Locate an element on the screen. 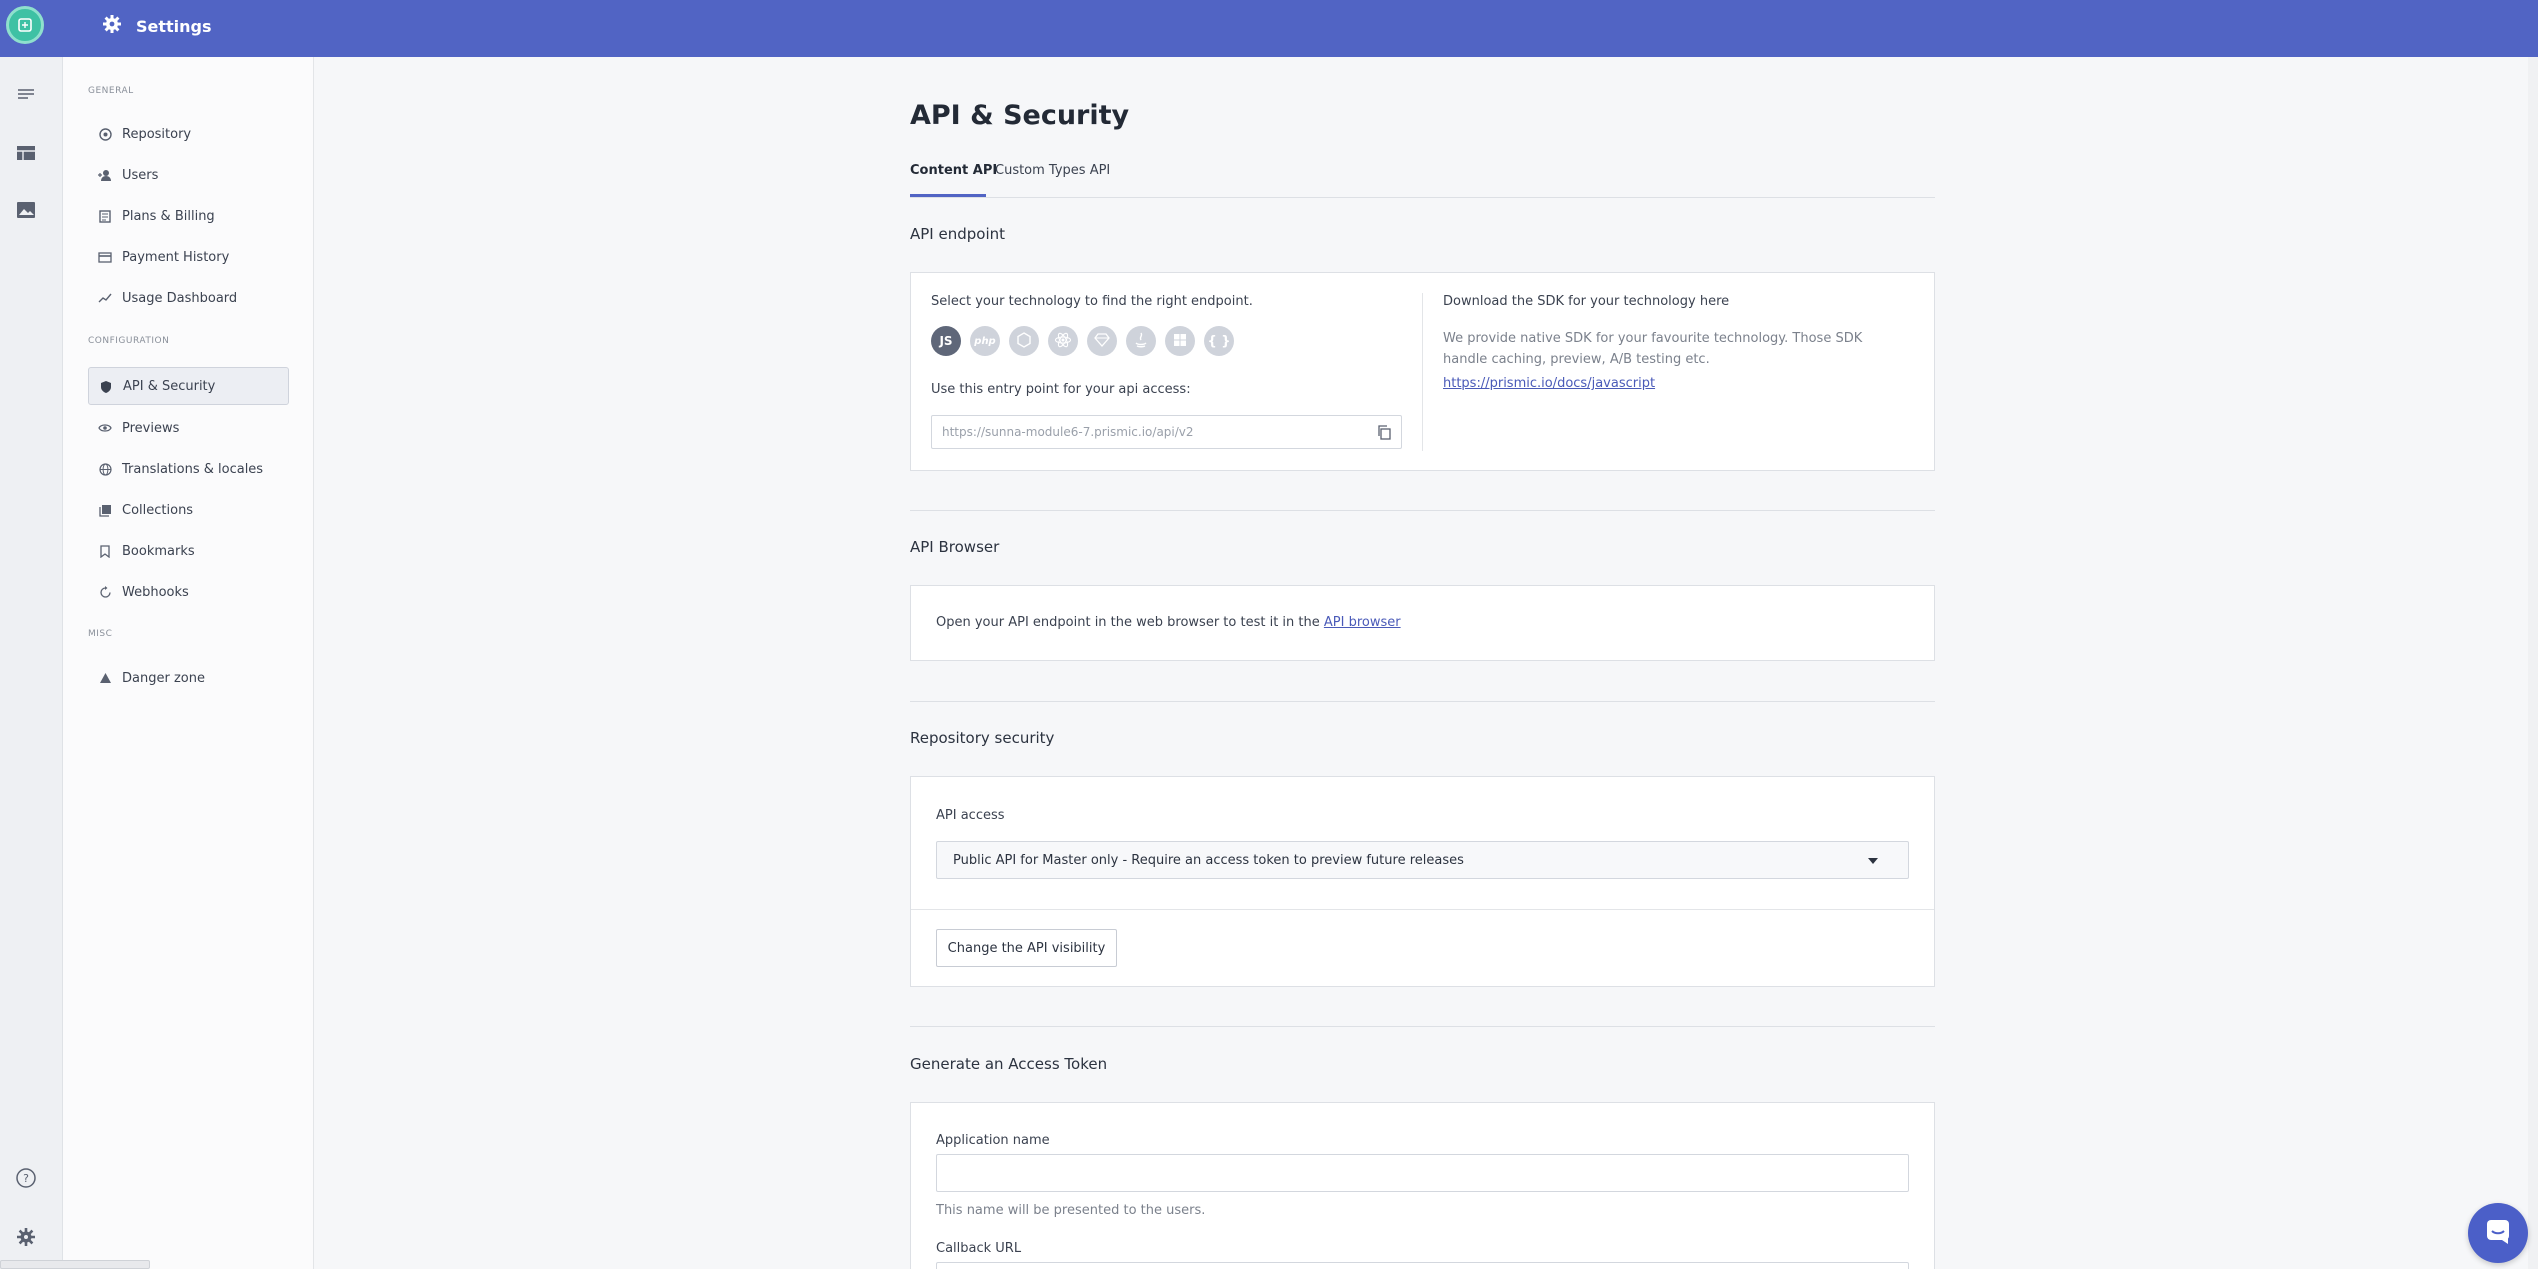 The image size is (2538, 1269). ruby-icon is located at coordinates (1102, 341).